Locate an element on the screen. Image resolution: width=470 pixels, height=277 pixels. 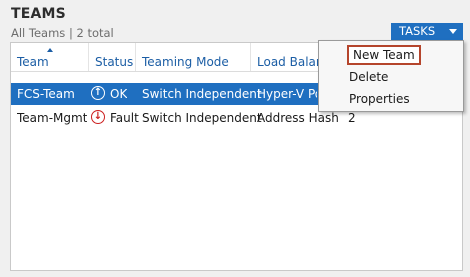
menu-item-new-team: New Team is located at coordinates (384, 55).